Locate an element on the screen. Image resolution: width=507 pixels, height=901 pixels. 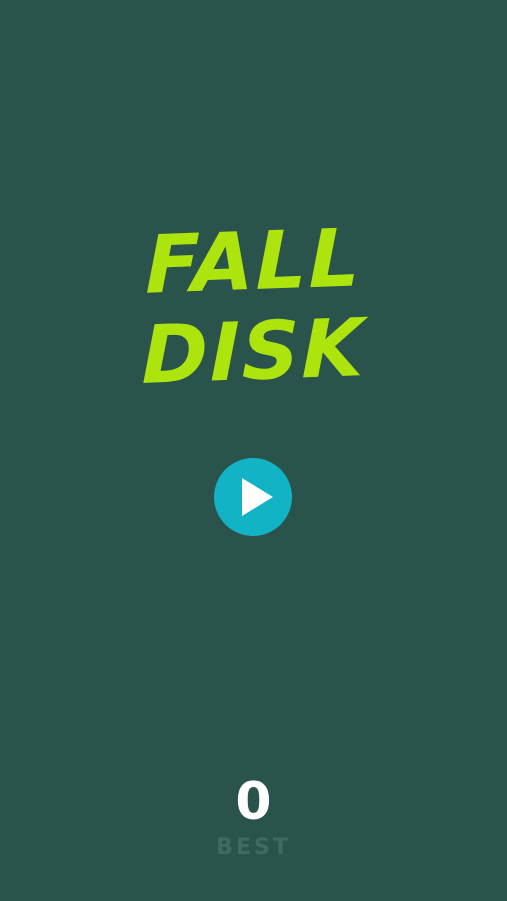
game-title-line-2: DISK is located at coordinates (253, 351).